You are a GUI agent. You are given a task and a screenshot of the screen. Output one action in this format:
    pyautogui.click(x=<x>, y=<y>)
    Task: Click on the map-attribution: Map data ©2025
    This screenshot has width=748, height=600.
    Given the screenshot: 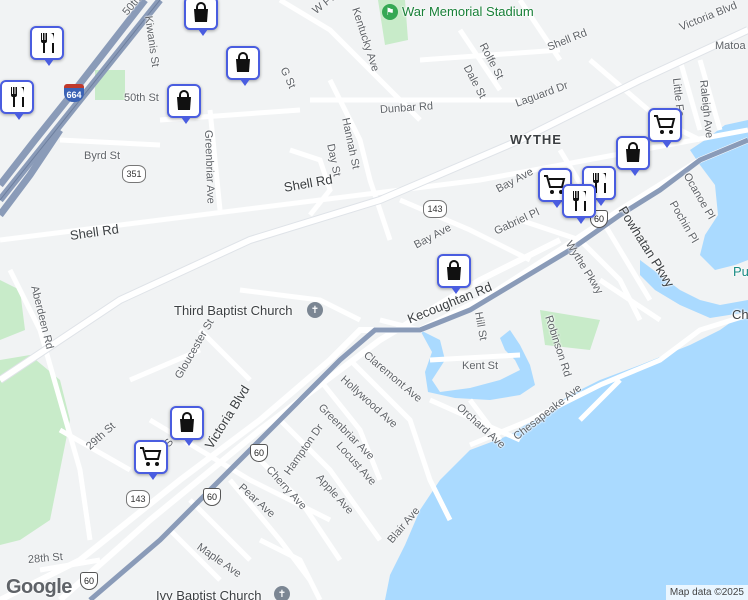 What is the action you would take?
    pyautogui.click(x=706, y=592)
    